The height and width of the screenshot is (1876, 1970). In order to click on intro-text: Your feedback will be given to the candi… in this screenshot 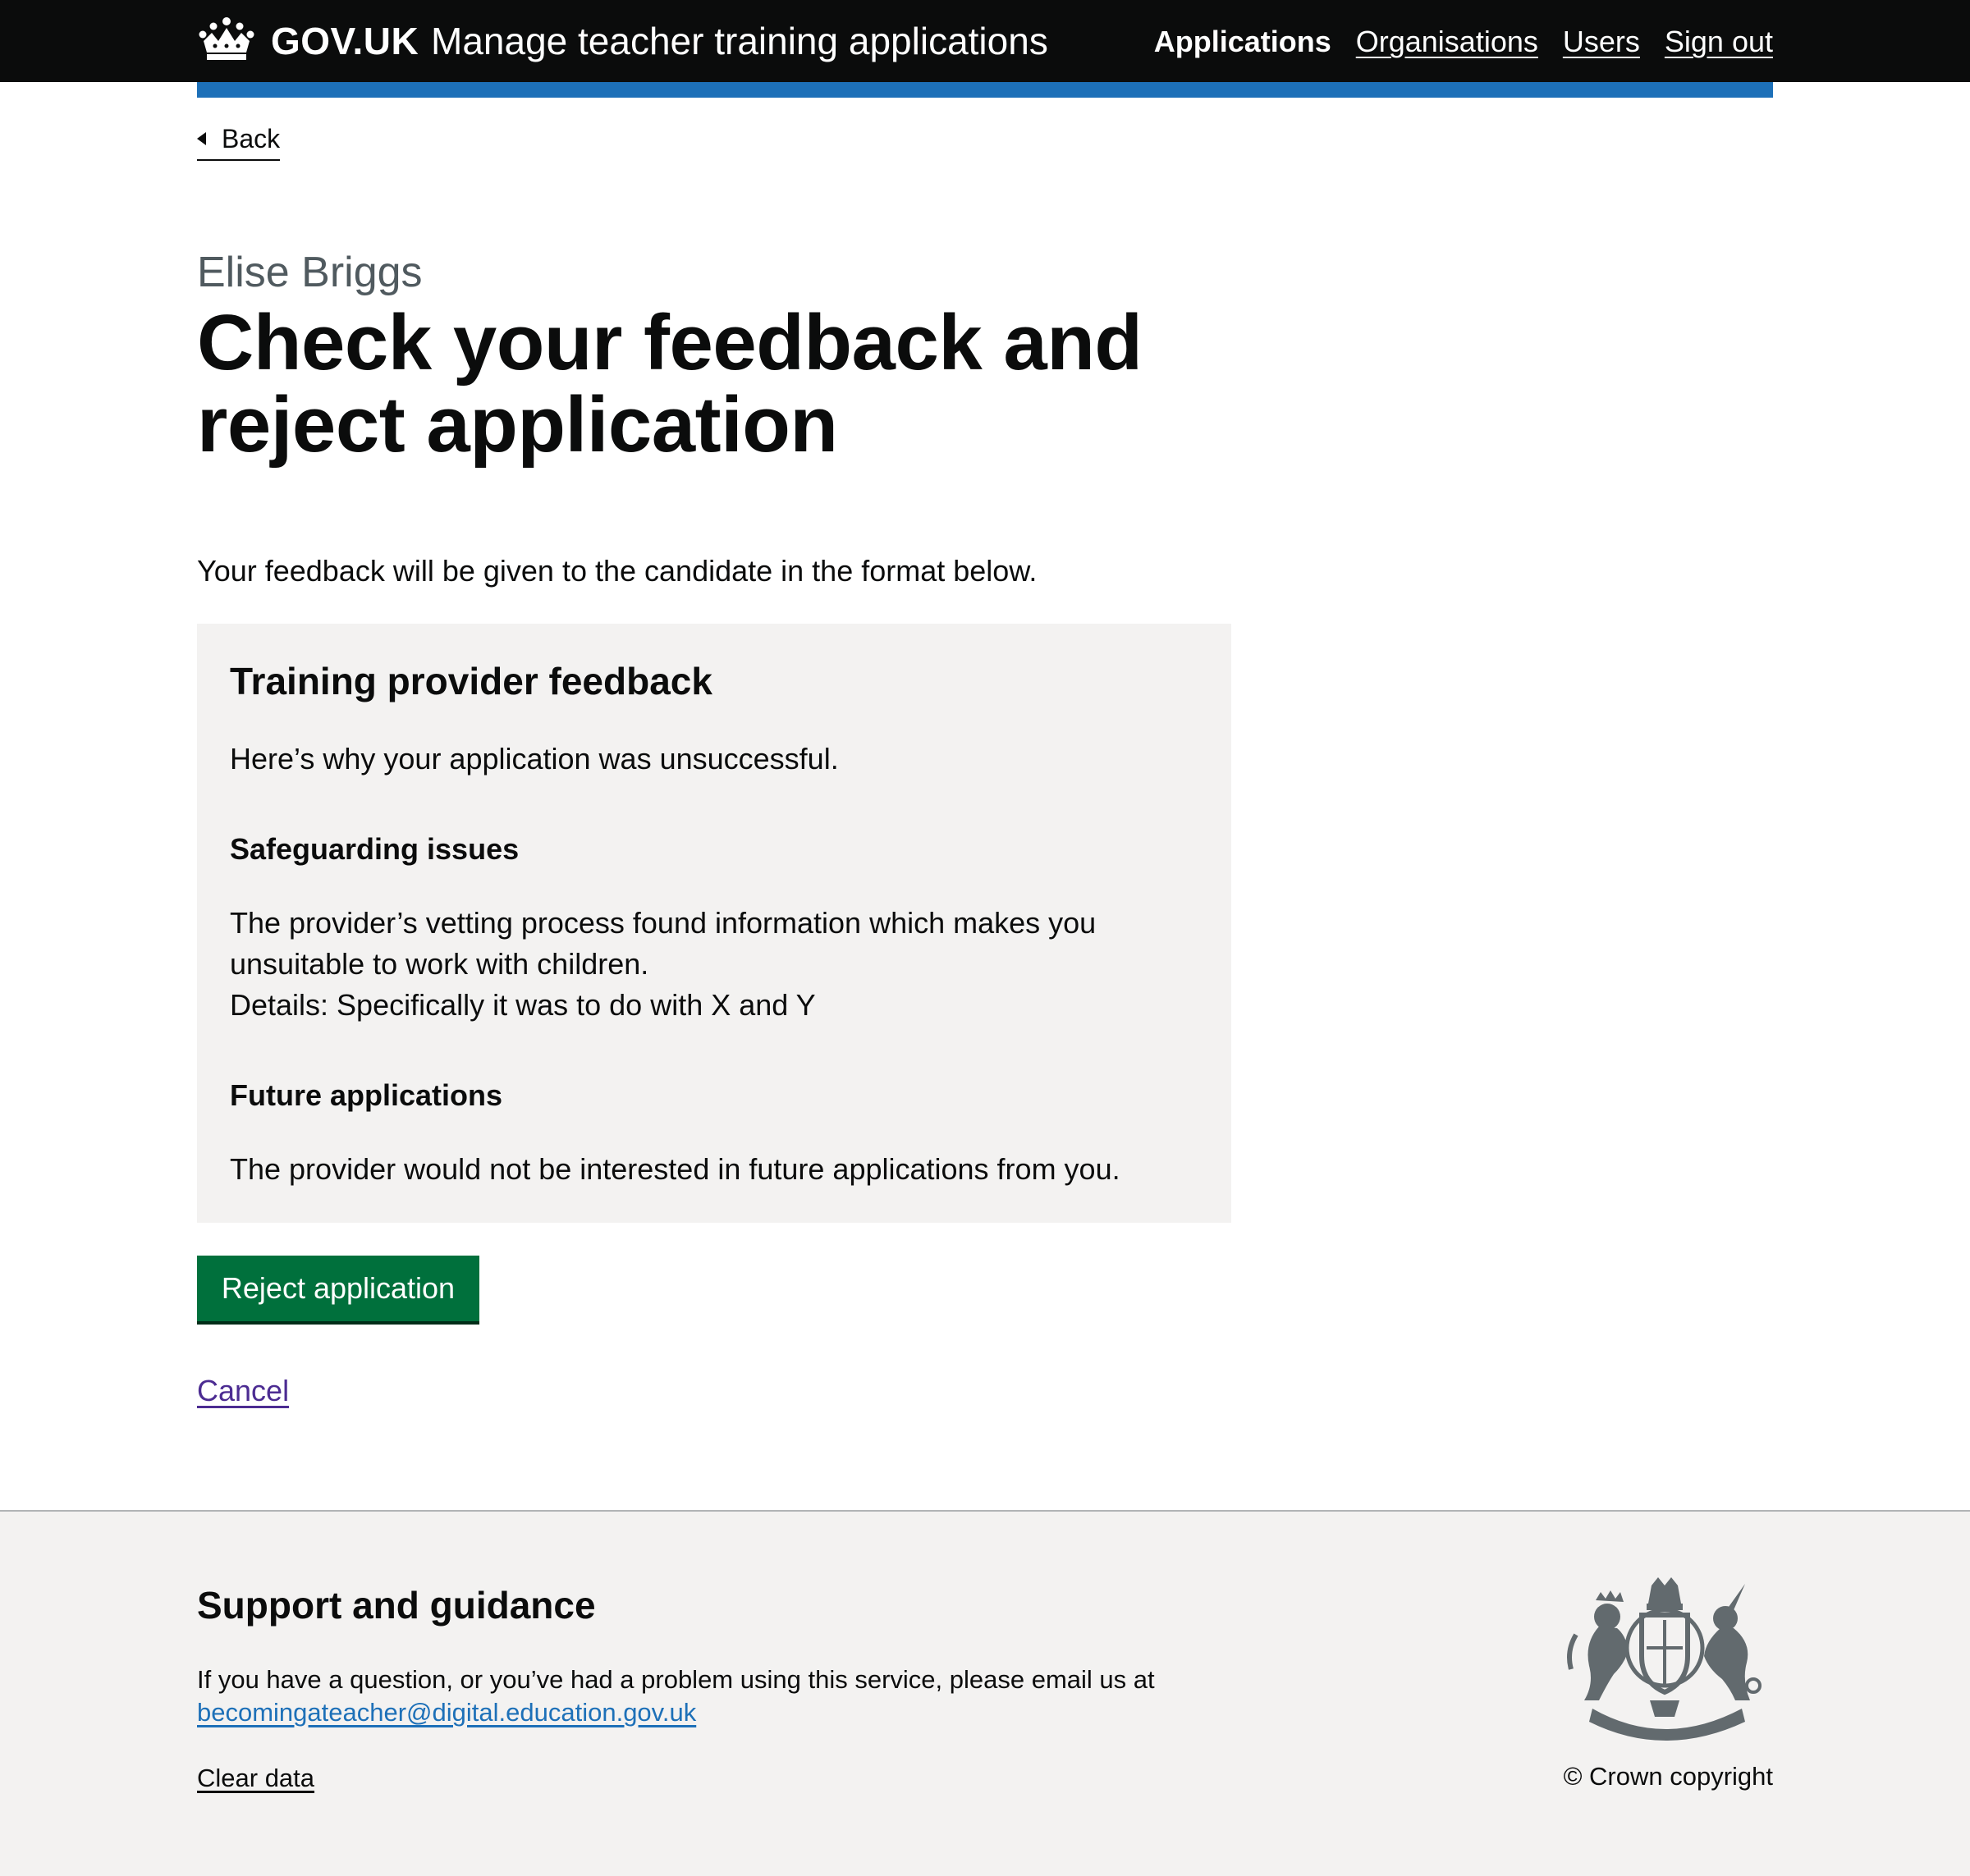, I will do `click(617, 571)`.